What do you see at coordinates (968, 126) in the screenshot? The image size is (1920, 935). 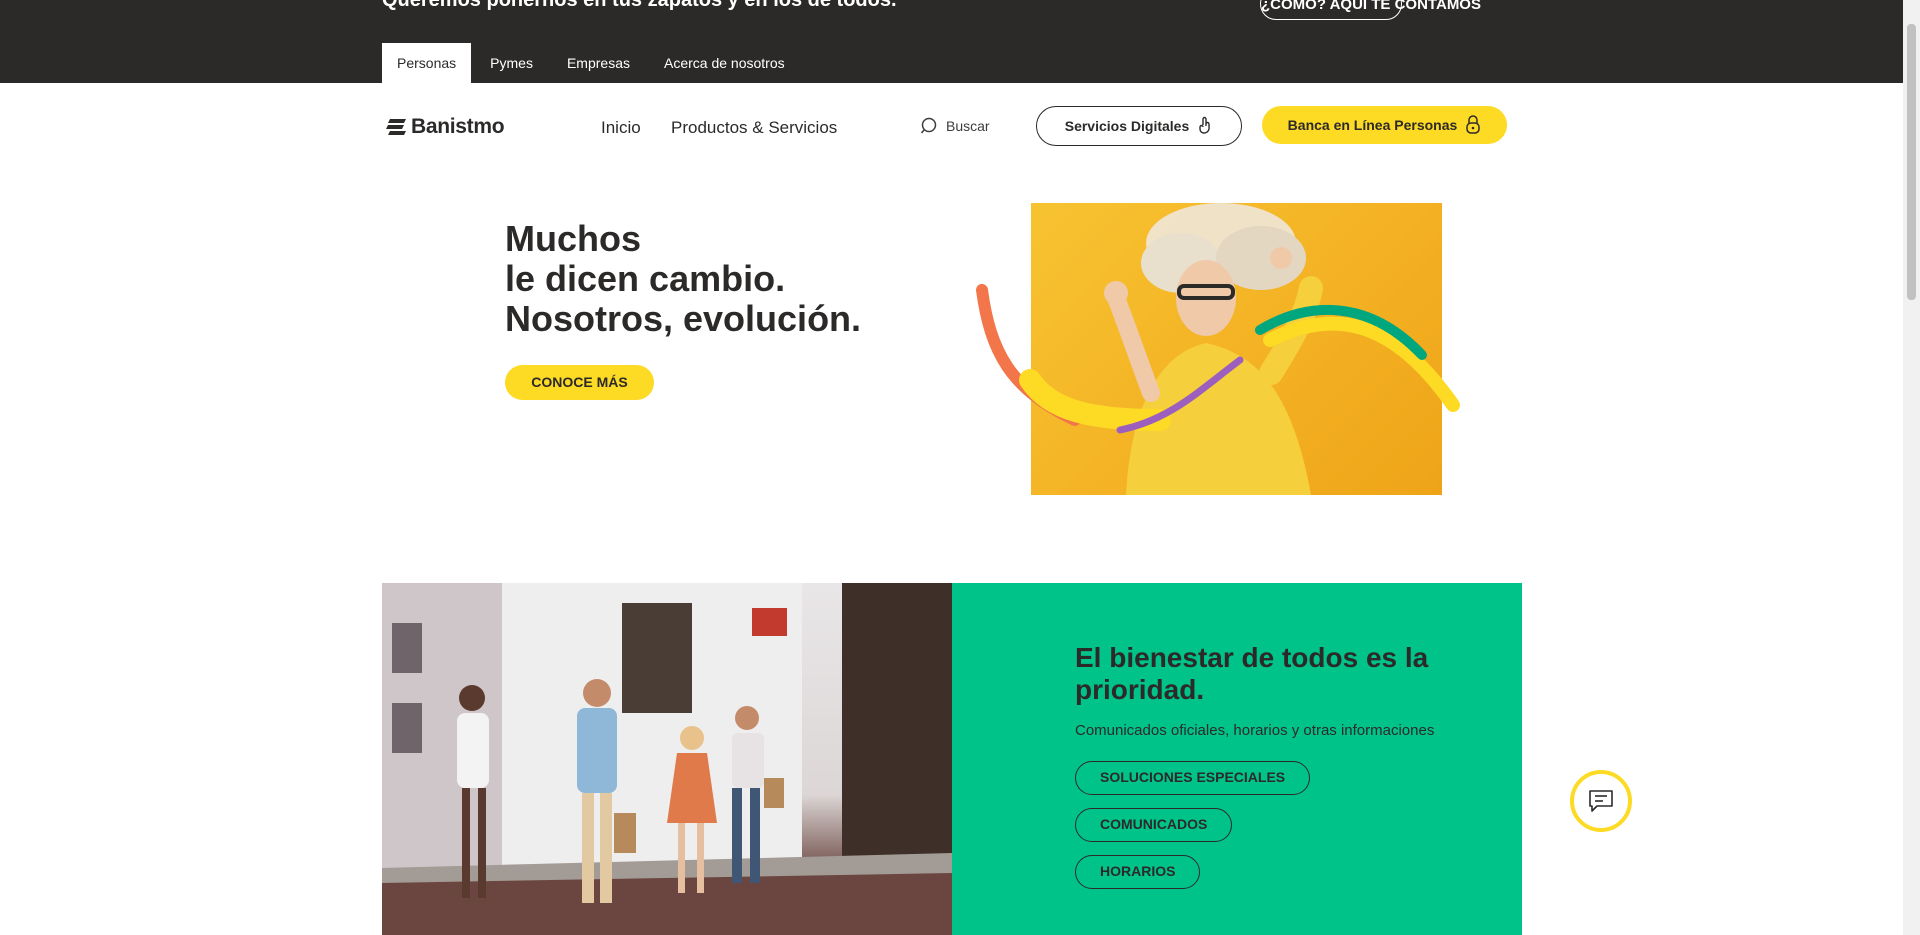 I see `search-label: Buscar` at bounding box center [968, 126].